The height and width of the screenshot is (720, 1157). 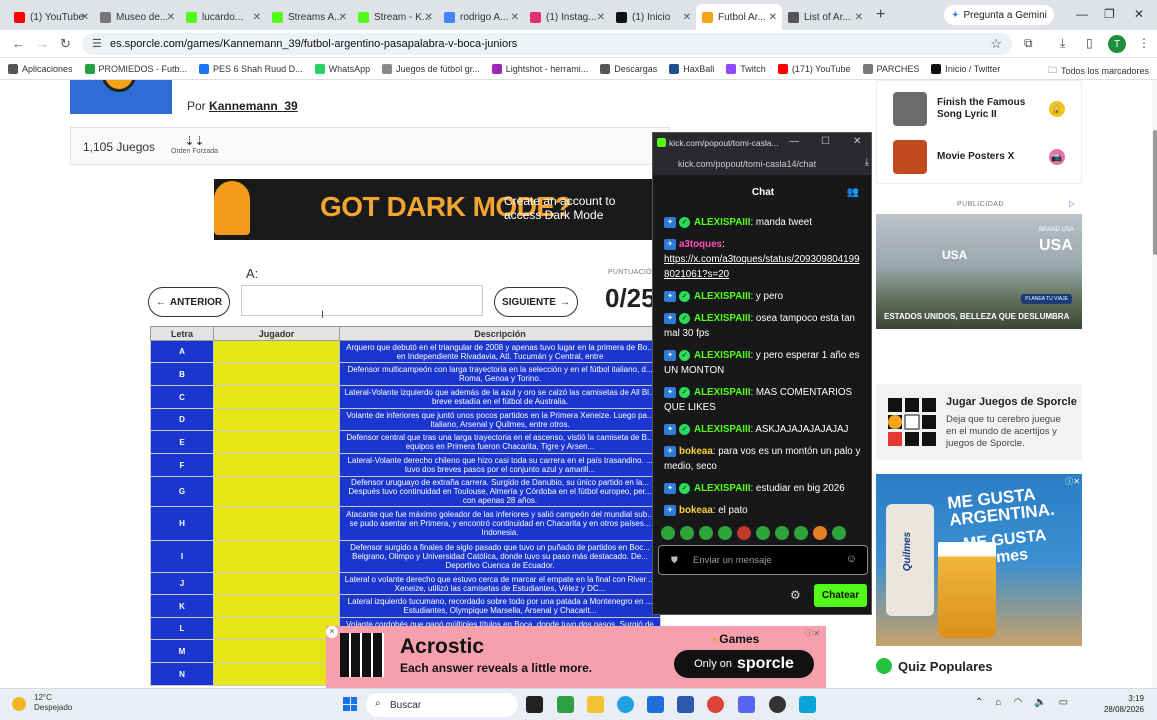 I want to click on browser-tab: Museo de... ✕, so click(x=137, y=17).